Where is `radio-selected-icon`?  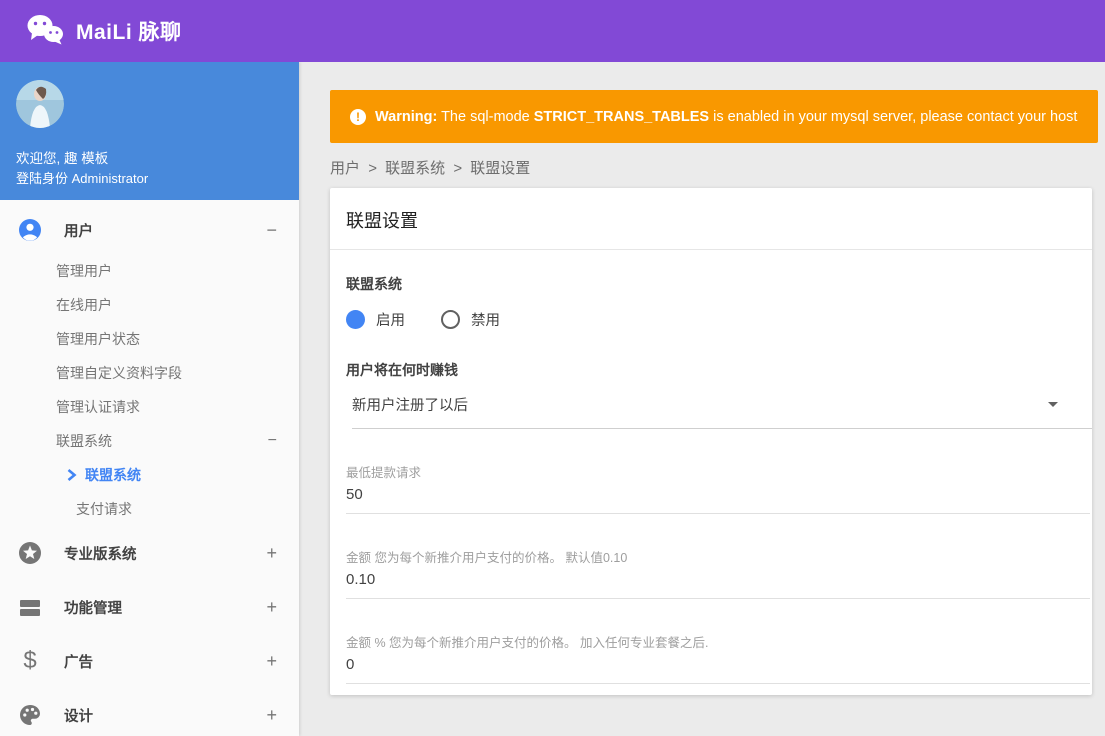 radio-selected-icon is located at coordinates (355, 319).